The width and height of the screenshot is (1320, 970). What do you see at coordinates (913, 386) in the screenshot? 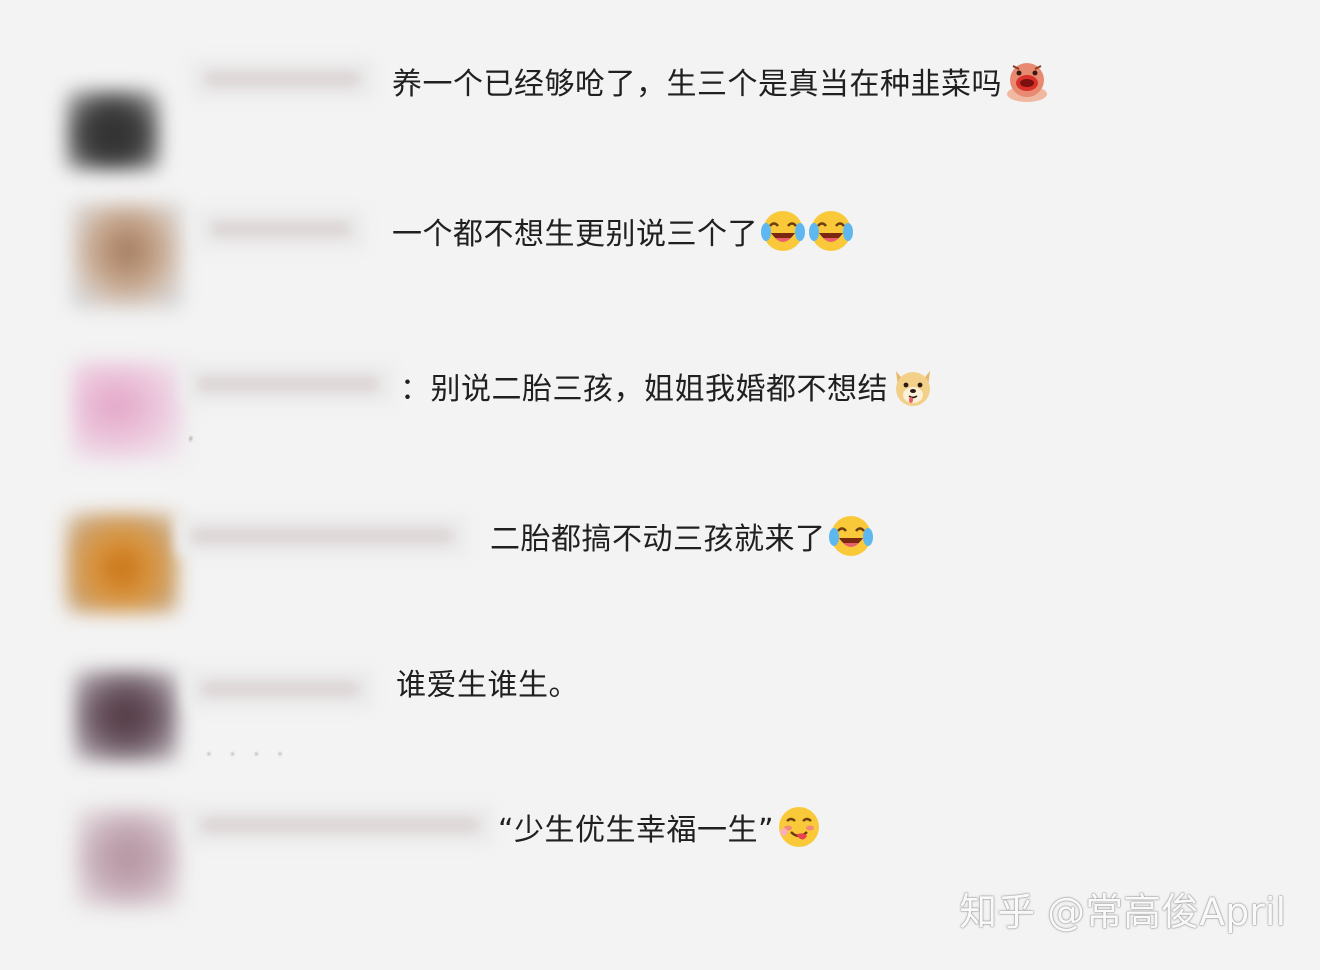
I see `doge-emoji-icon` at bounding box center [913, 386].